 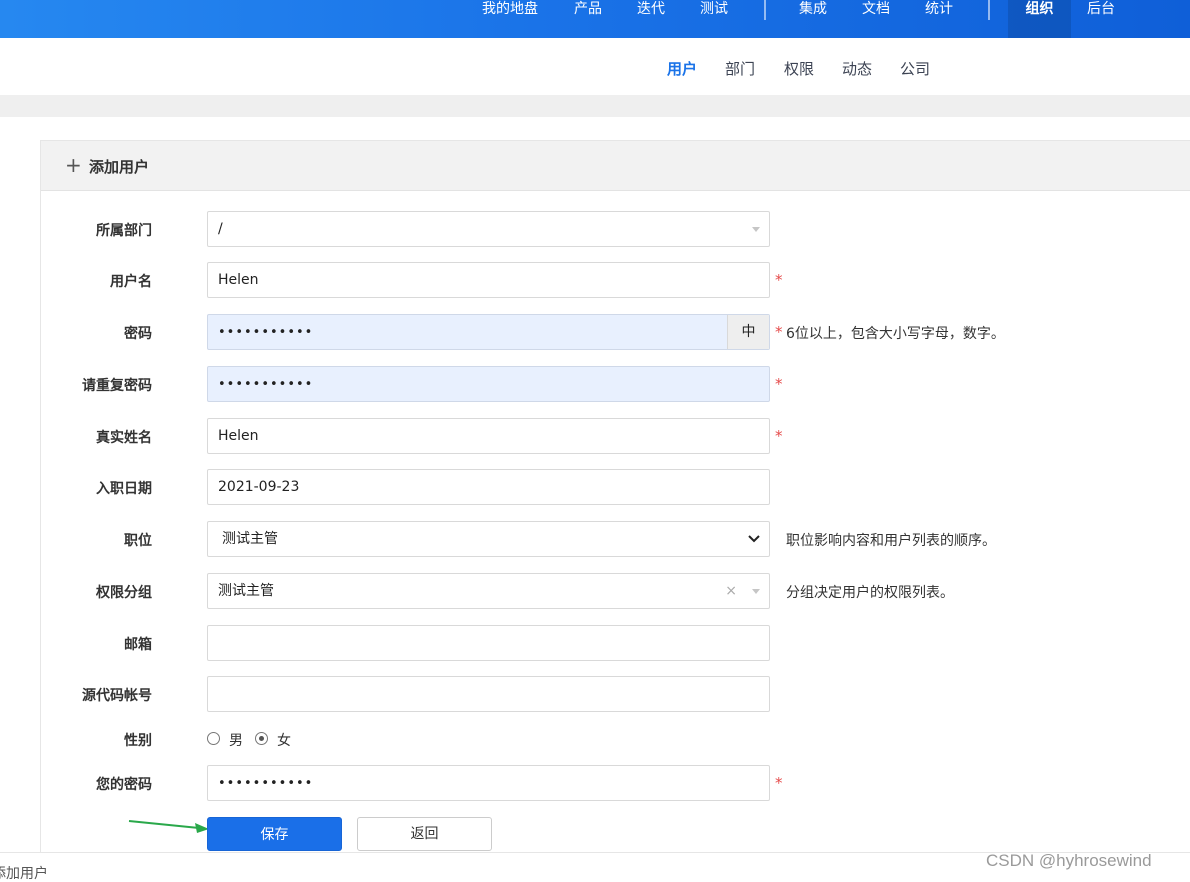 I want to click on role-hint: 职位影响内容和用户列表的顺序。, so click(x=891, y=541).